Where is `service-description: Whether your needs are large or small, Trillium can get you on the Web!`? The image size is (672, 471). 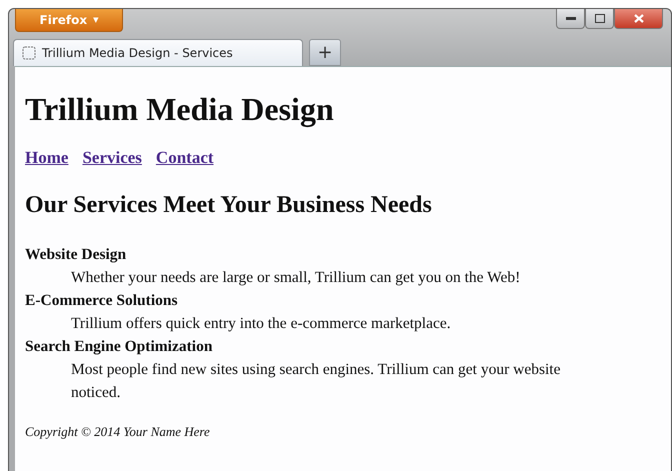
service-description: Whether your needs are large or small, Trillium can get you on the Web! is located at coordinates (296, 278).